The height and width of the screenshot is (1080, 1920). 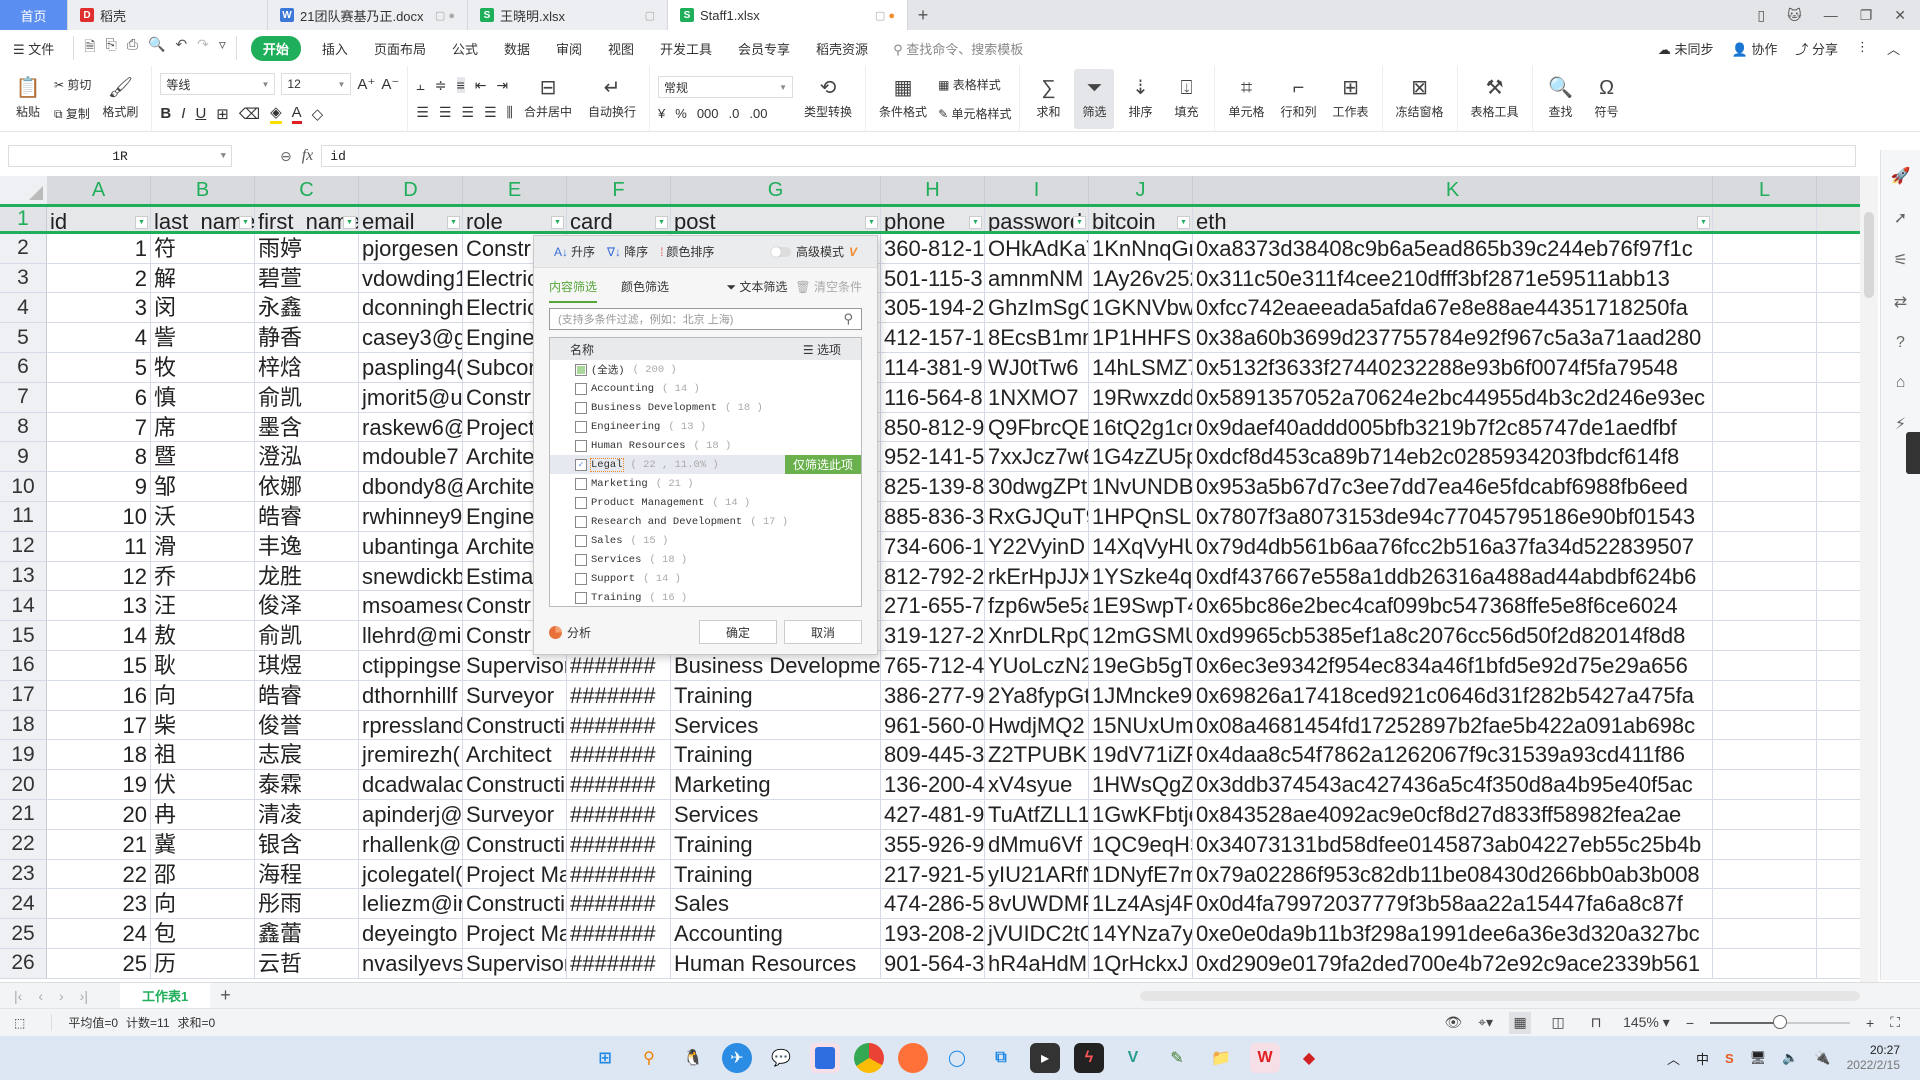 What do you see at coordinates (307, 486) in the screenshot?
I see `cell: 依娜` at bounding box center [307, 486].